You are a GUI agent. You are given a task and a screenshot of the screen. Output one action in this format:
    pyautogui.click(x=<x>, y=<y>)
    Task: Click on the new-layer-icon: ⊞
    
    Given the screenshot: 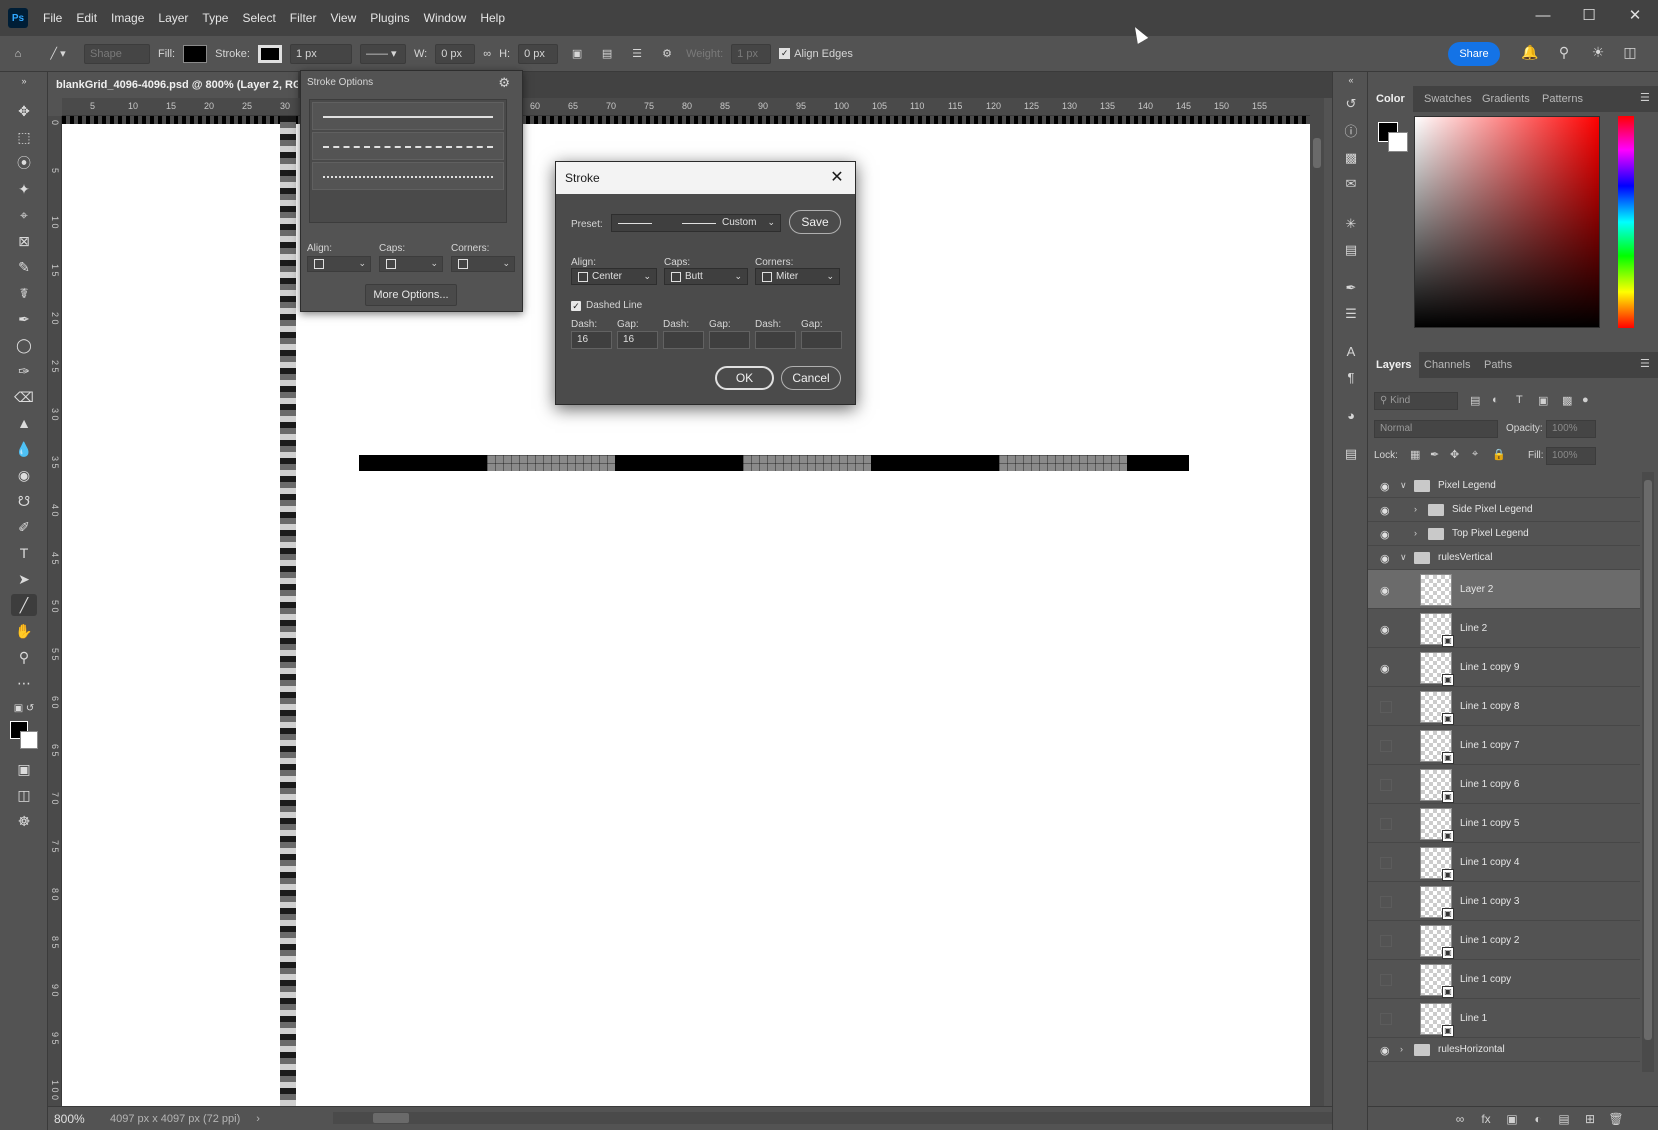 What is the action you would take?
    pyautogui.click(x=1590, y=1119)
    